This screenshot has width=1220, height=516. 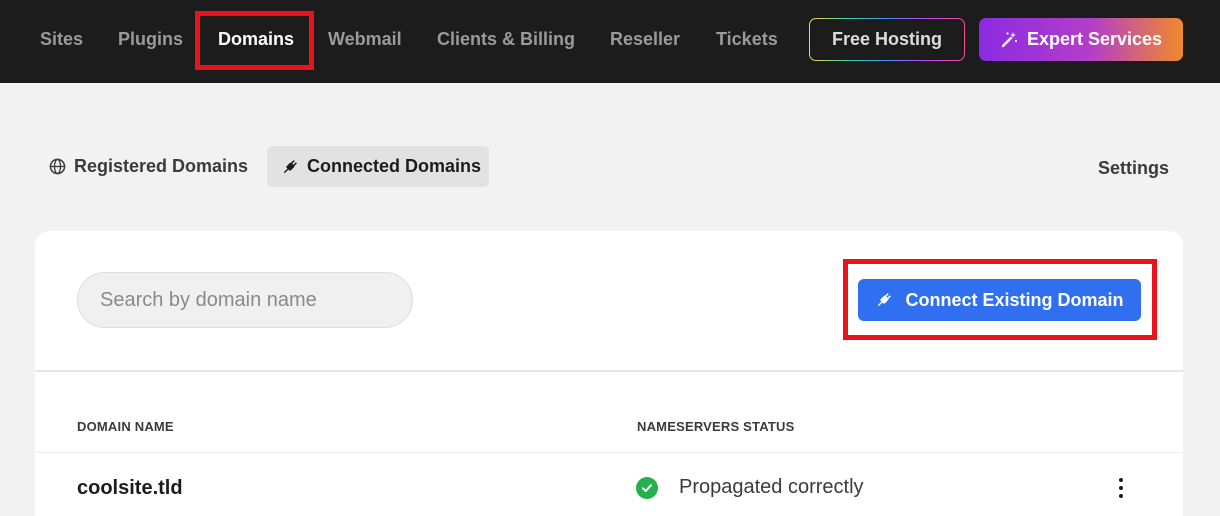 I want to click on connect-existing-domain-button: Connect Existing Domain, so click(x=999, y=300).